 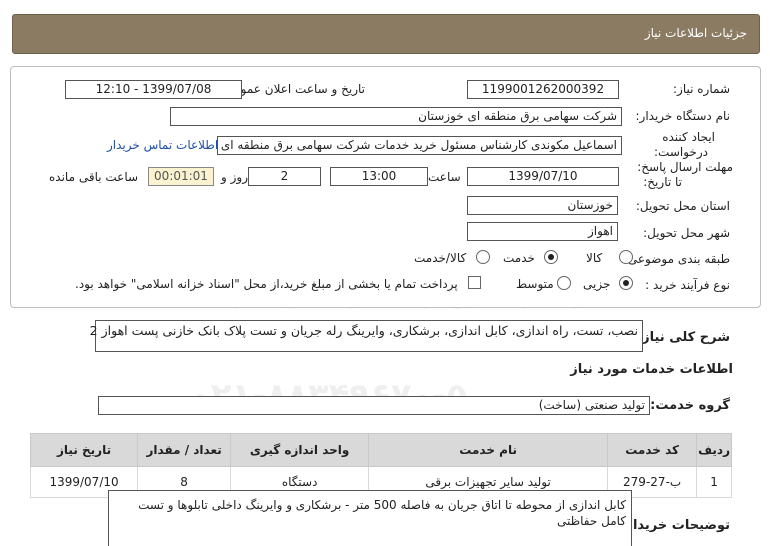 I want to click on summary-label: شرح کلی نیاز:, so click(x=683, y=337).